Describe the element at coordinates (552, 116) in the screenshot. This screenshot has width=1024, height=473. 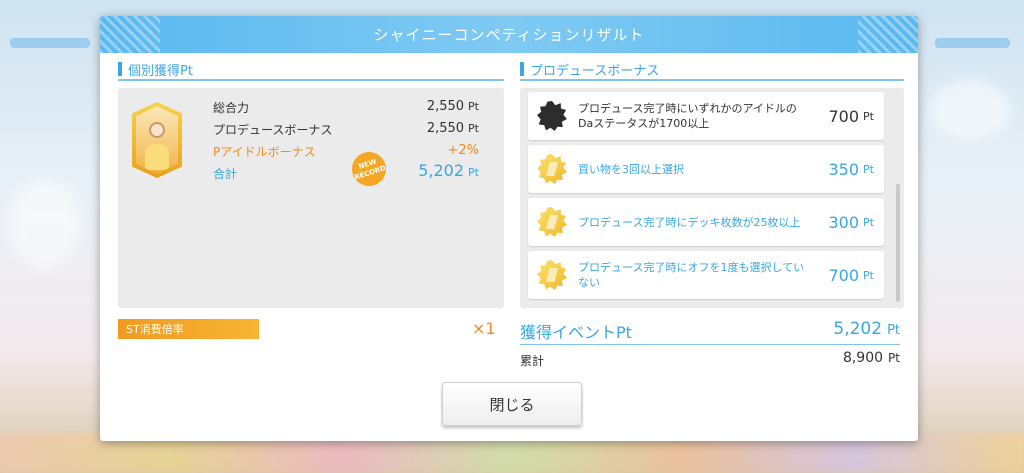
I see `dark-star-badge-icon` at that location.